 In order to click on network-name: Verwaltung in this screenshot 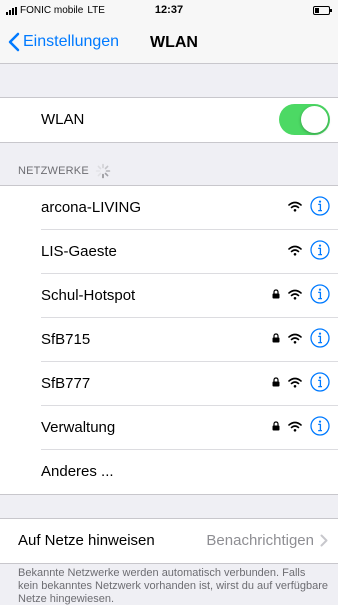, I will do `click(78, 427)`.